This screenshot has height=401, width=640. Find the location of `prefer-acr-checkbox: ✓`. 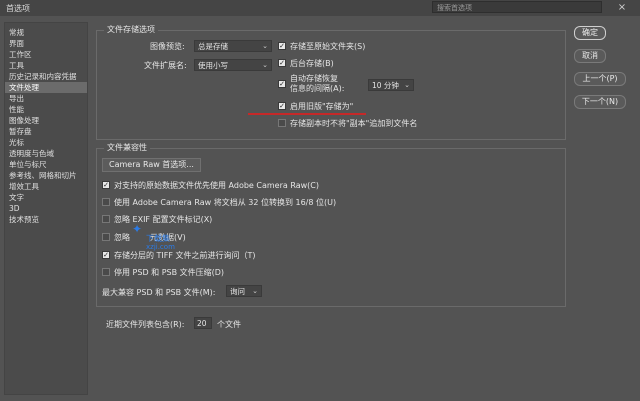

prefer-acr-checkbox: ✓ is located at coordinates (106, 185).